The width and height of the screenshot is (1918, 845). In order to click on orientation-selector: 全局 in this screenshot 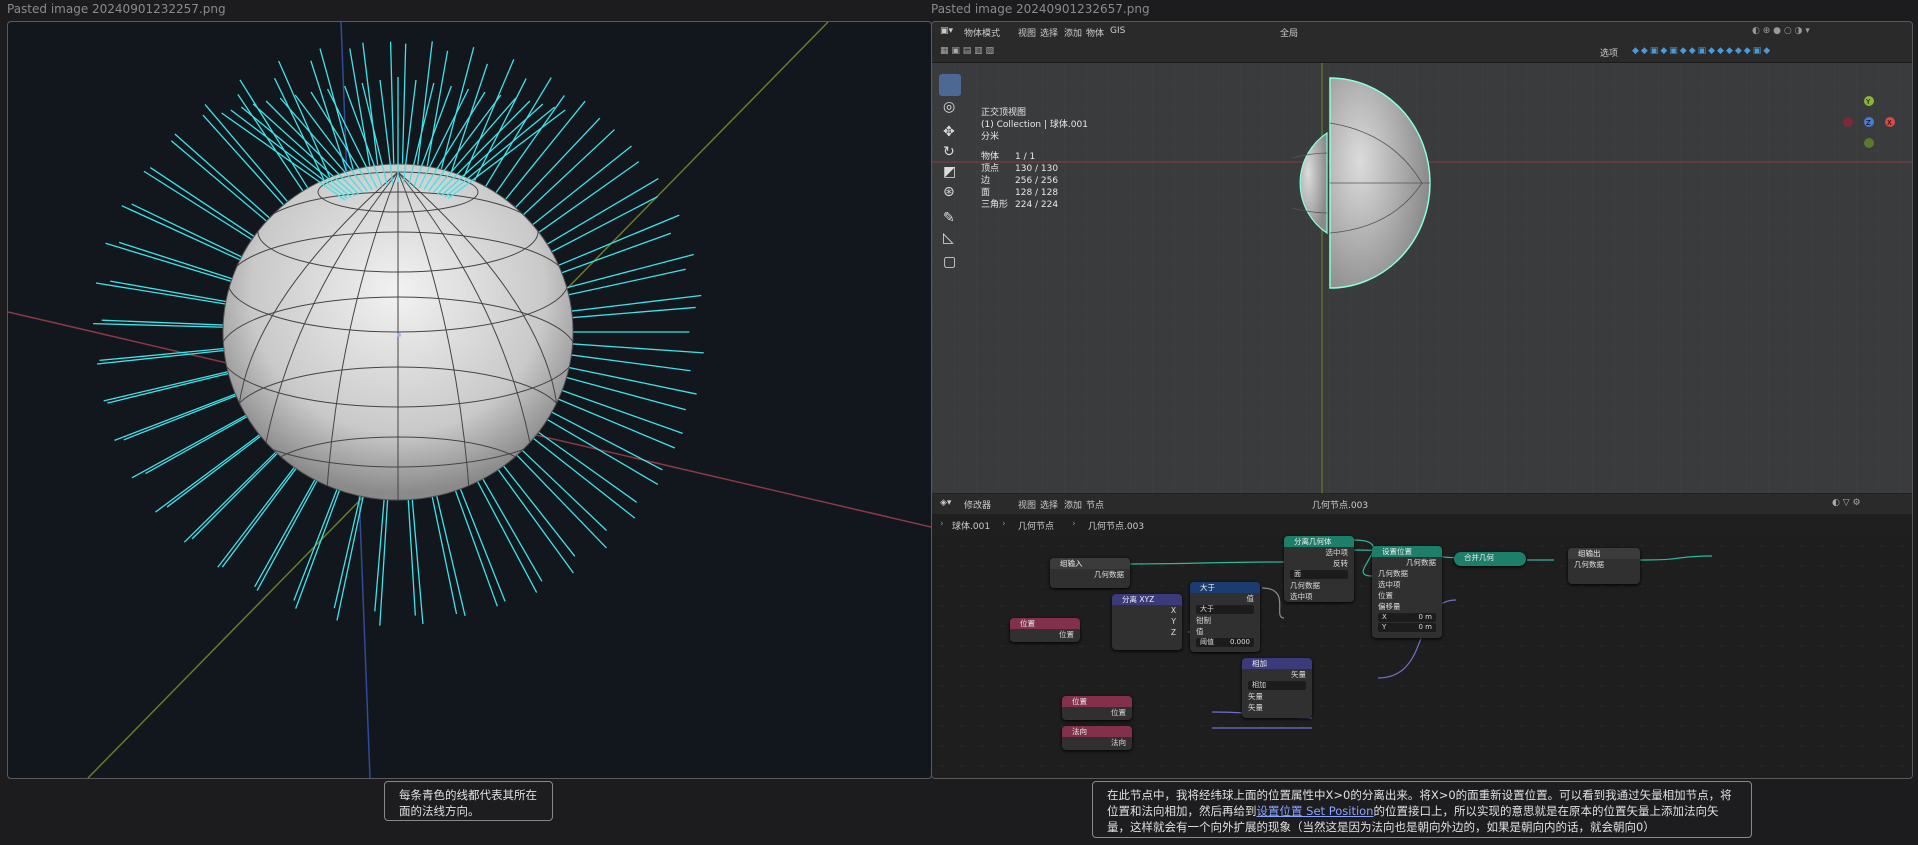, I will do `click(1289, 32)`.